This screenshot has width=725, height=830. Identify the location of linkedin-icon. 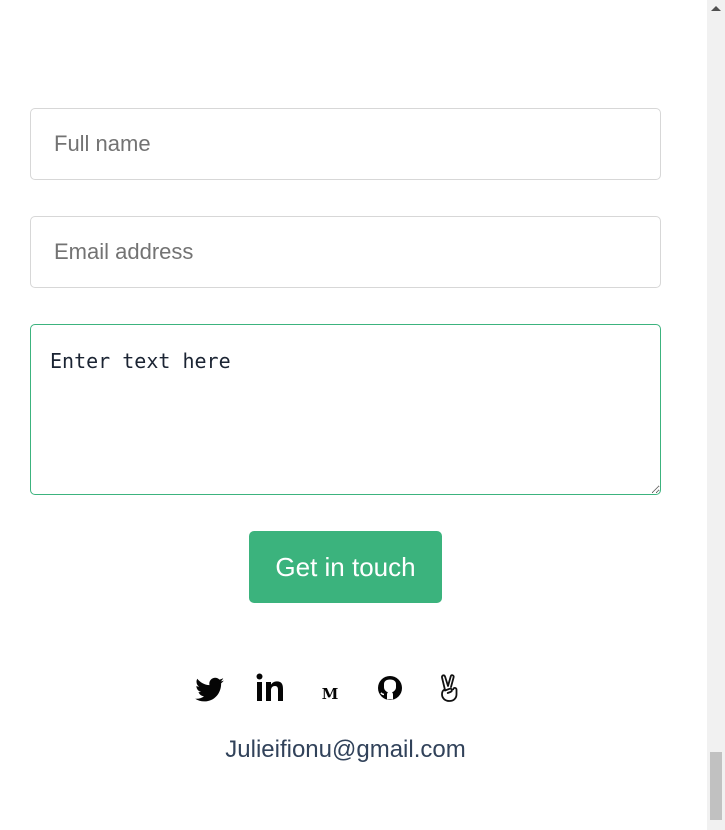
(269, 687).